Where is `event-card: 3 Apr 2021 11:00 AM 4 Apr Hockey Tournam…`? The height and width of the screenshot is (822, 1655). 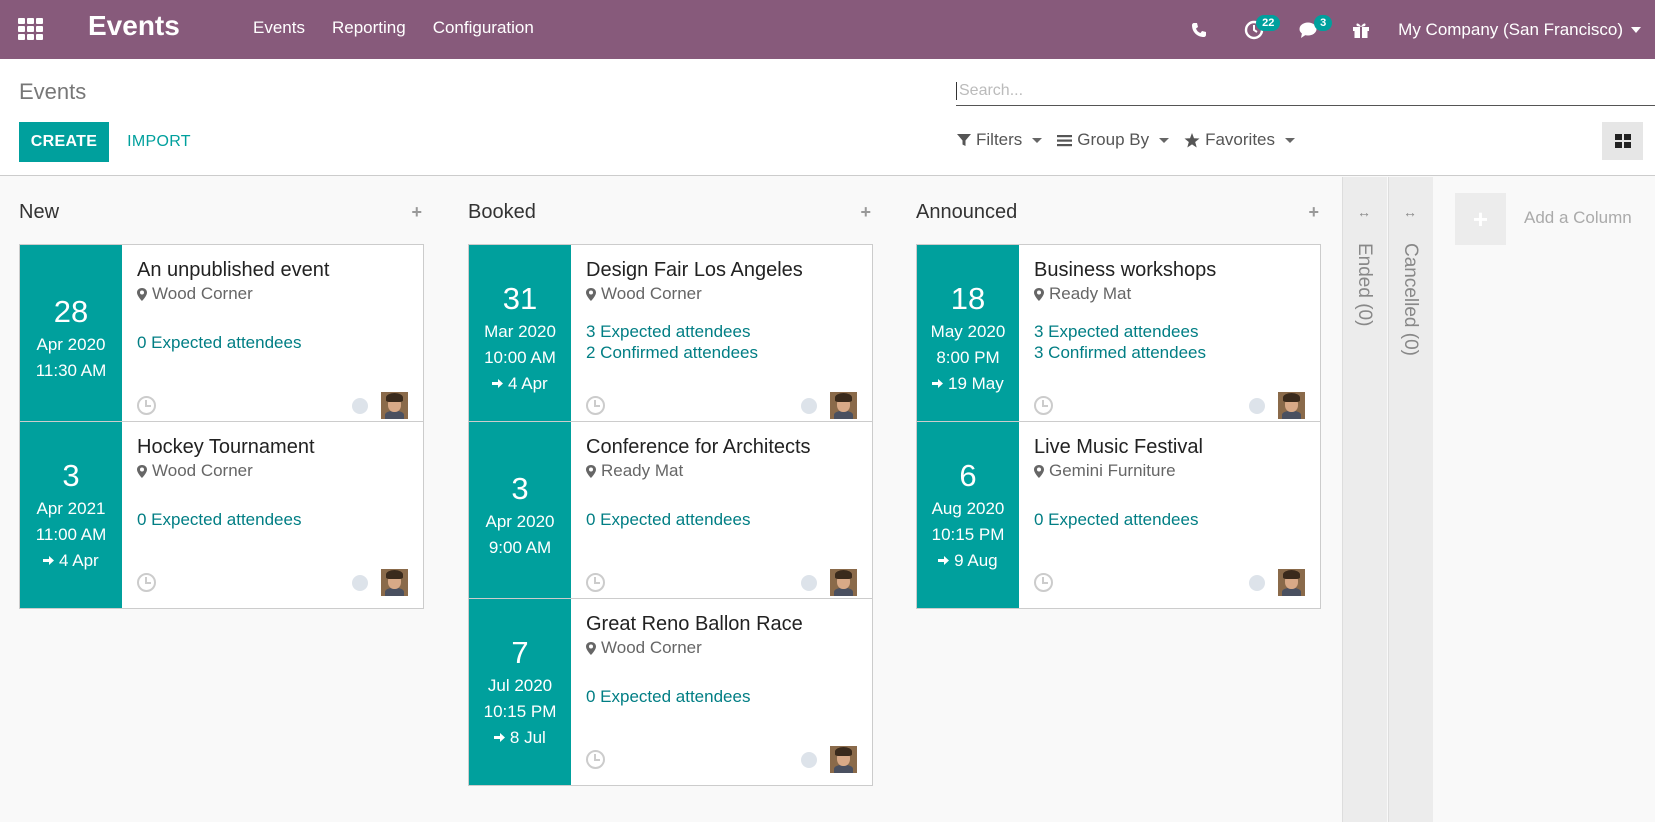
event-card: 3 Apr 2021 11:00 AM 4 Apr Hockey Tournam… is located at coordinates (221, 515).